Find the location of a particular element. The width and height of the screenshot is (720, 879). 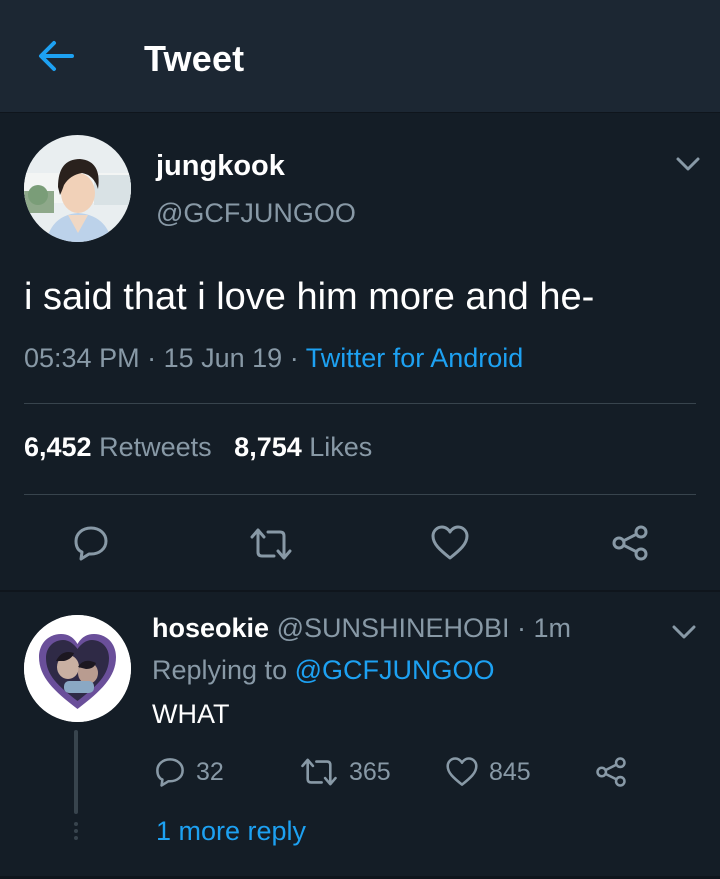

reply-share-button is located at coordinates (611, 772).